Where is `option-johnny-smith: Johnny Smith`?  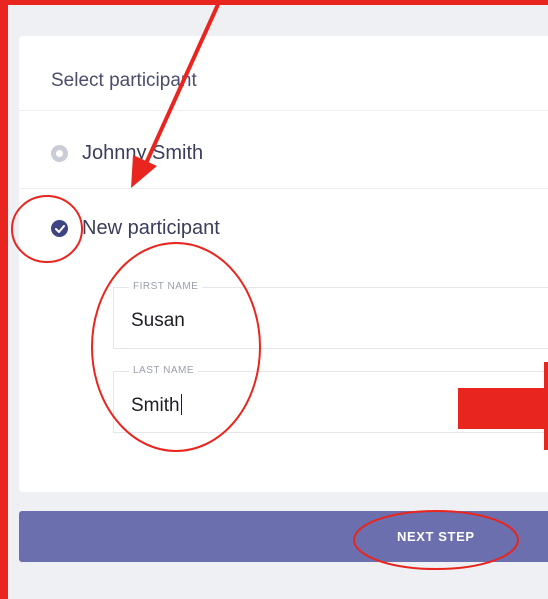 option-johnny-smith: Johnny Smith is located at coordinates (127, 153).